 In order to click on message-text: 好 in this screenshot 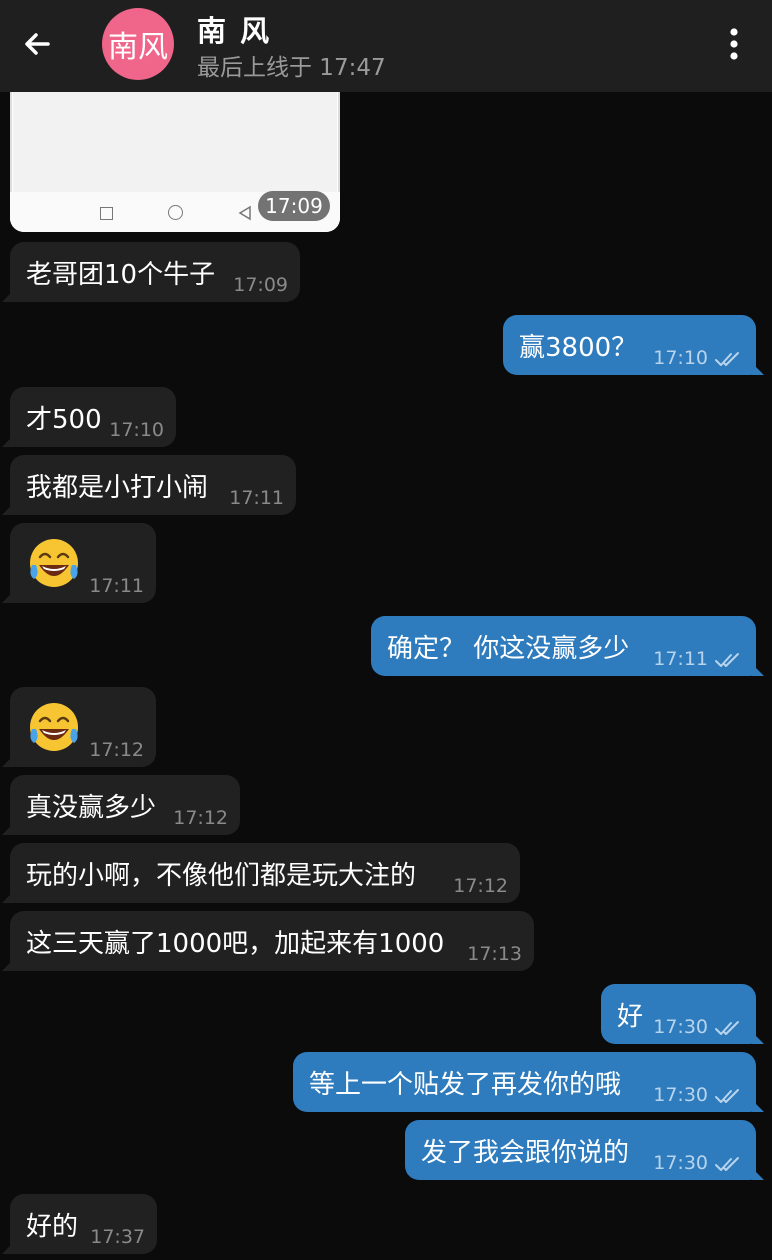, I will do `click(630, 1016)`.